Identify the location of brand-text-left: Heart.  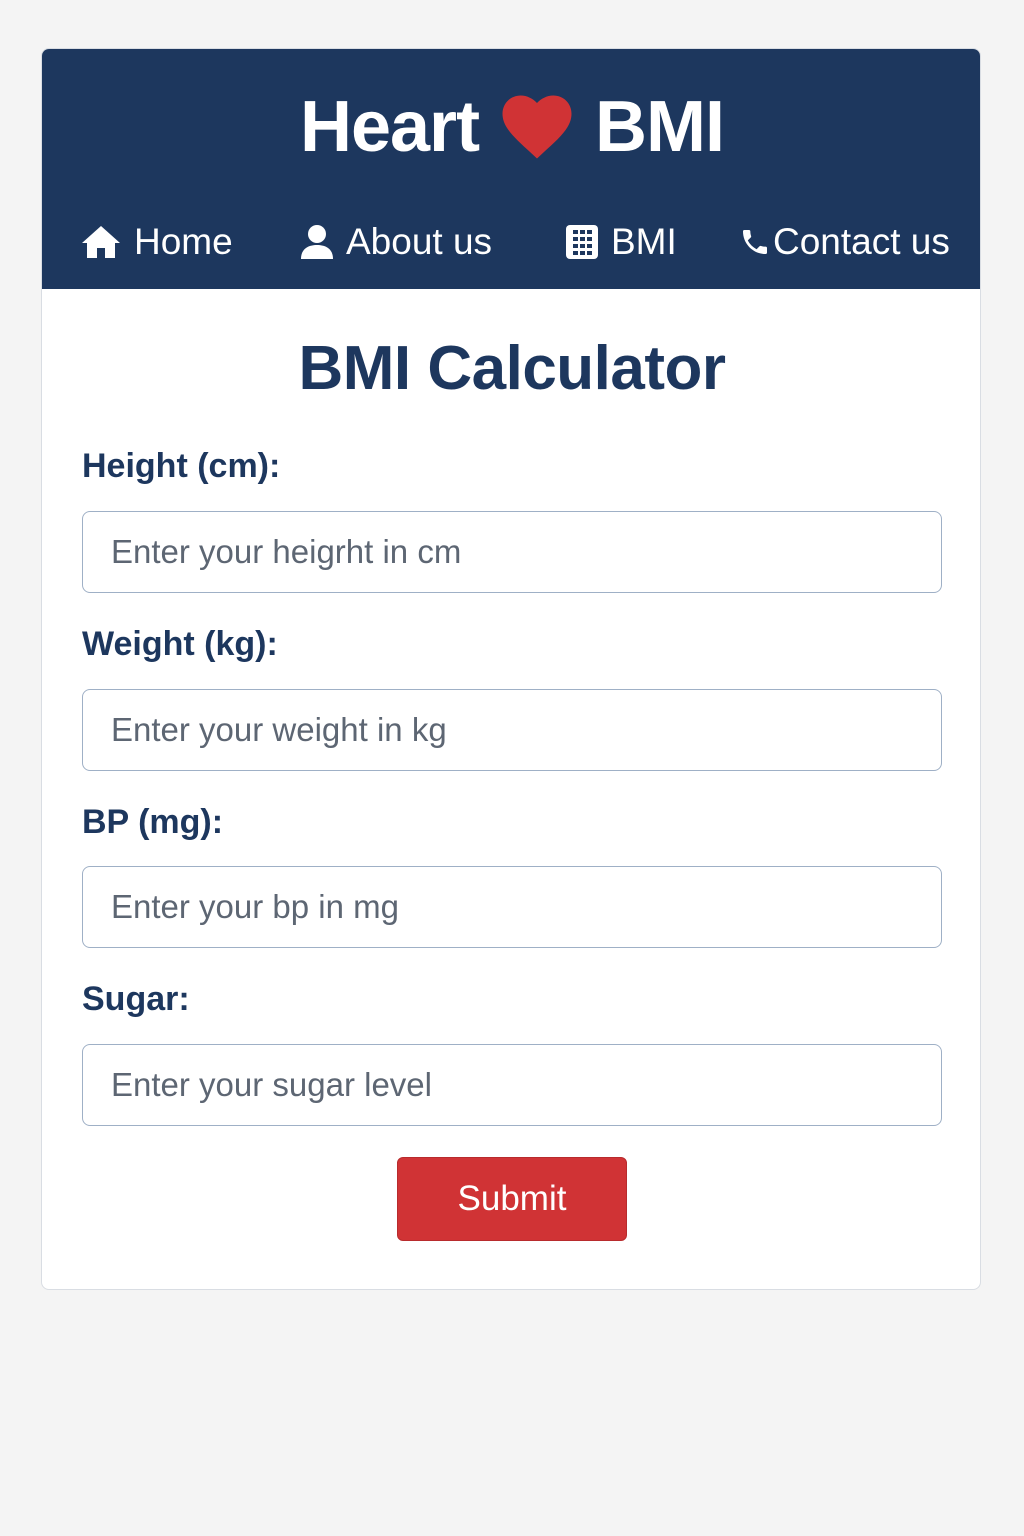
(389, 127).